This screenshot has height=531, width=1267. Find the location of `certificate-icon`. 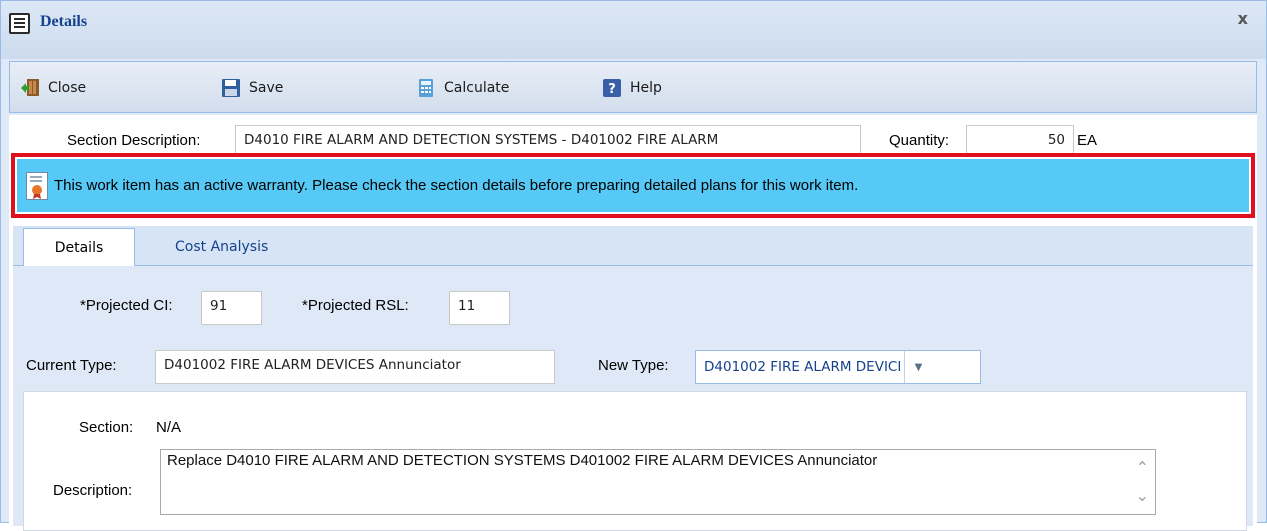

certificate-icon is located at coordinates (37, 185).